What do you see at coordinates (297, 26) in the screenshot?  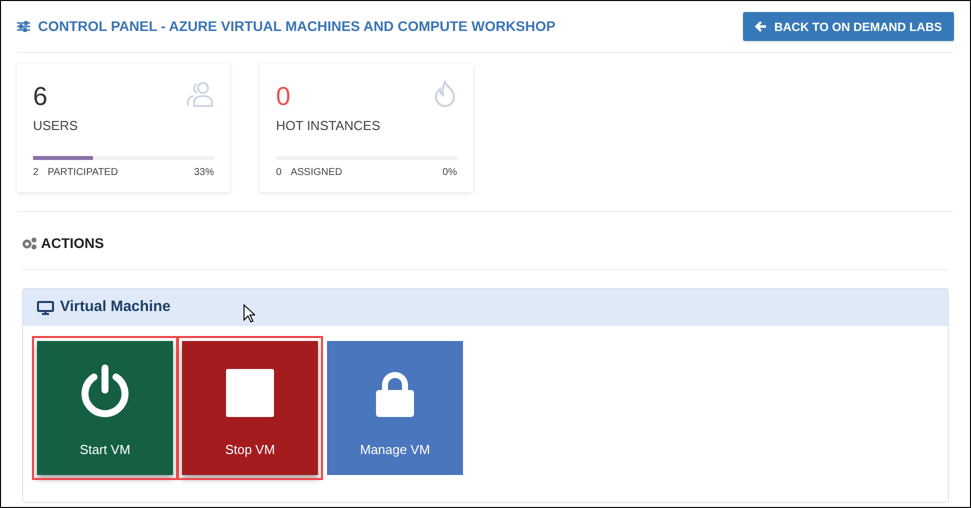 I see `page-title: CONTROL PANEL - AZURE VIRTUAL MACHINES AND COMPUTE WORKSHOP` at bounding box center [297, 26].